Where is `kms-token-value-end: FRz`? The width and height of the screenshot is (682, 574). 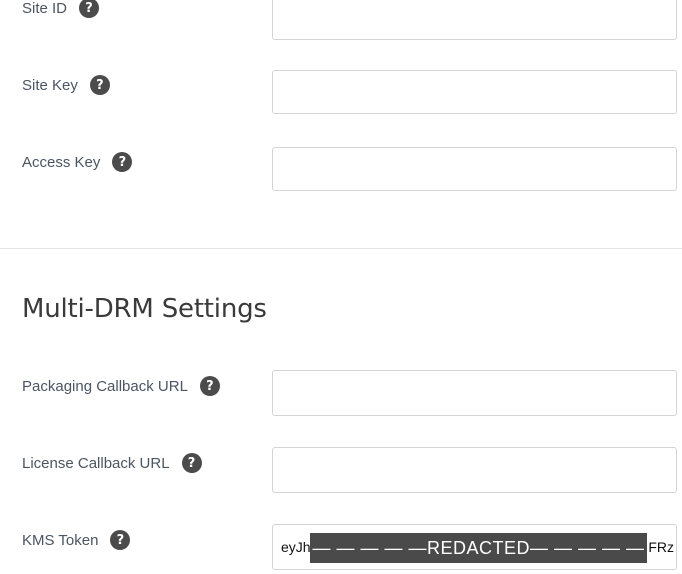 kms-token-value-end: FRz is located at coordinates (661, 547).